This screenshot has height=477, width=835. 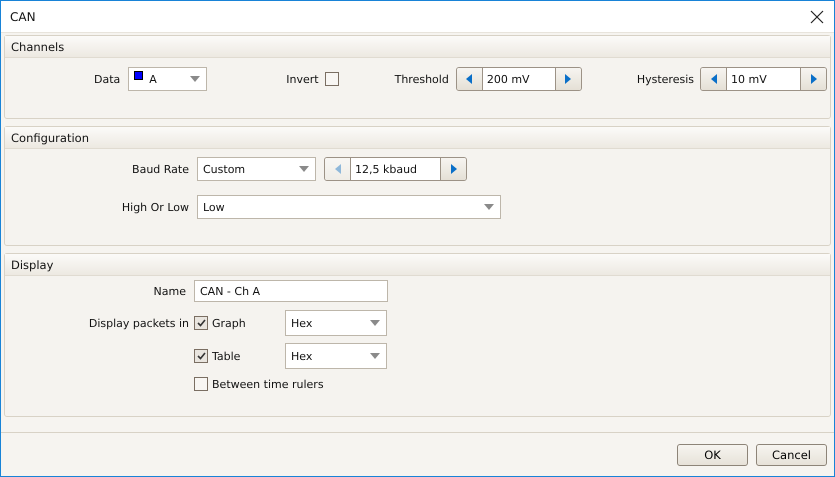 What do you see at coordinates (256, 169) in the screenshot?
I see `baud-rate-dropdown: Custom` at bounding box center [256, 169].